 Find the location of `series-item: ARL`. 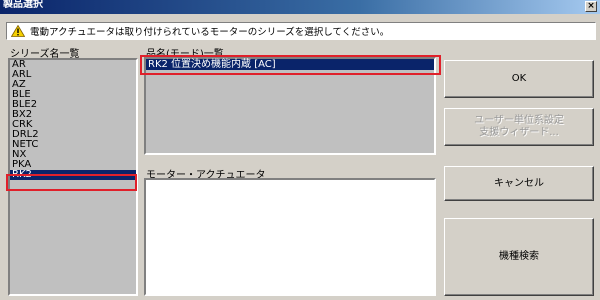

series-item: ARL is located at coordinates (73, 75).